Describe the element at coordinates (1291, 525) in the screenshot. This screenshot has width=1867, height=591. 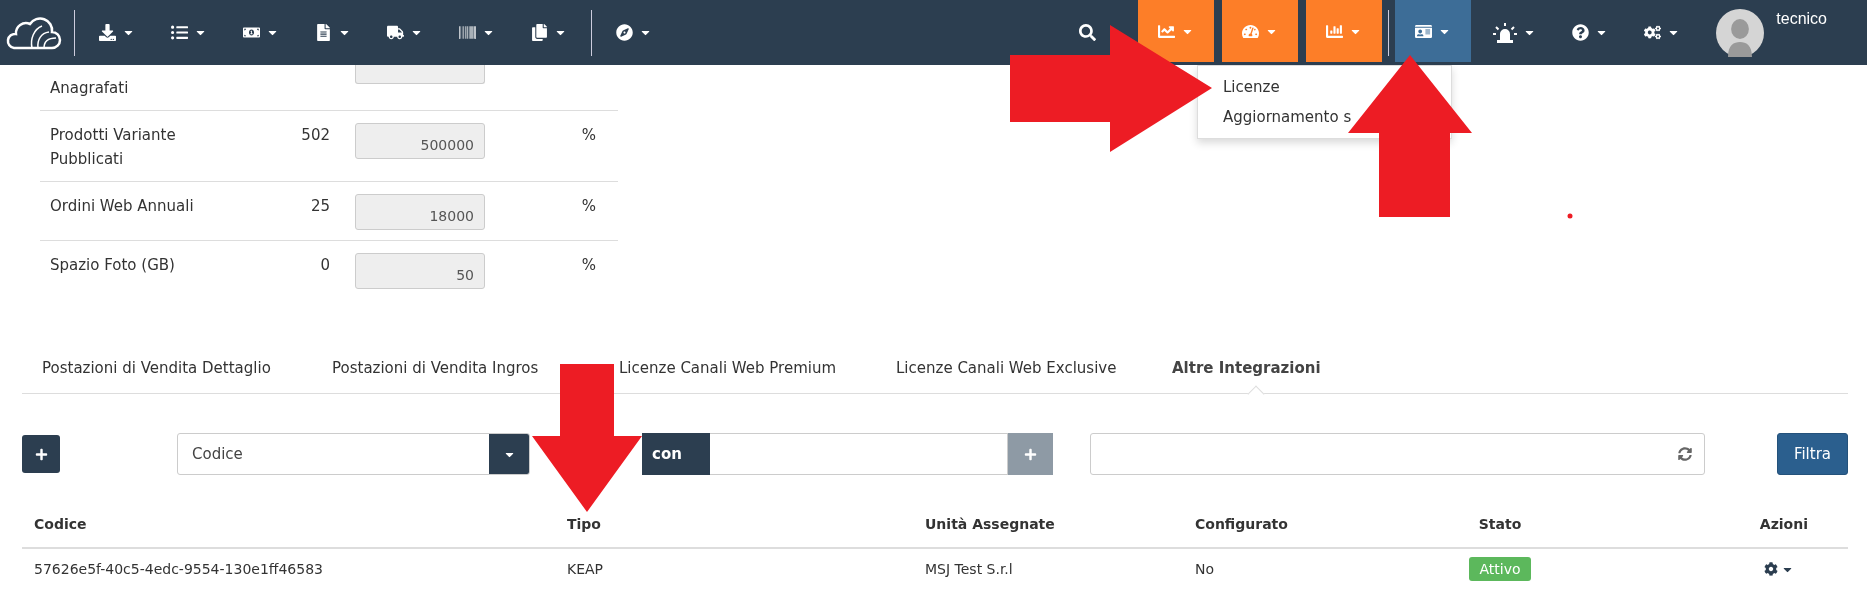
I see `column-header: Configurato` at that location.